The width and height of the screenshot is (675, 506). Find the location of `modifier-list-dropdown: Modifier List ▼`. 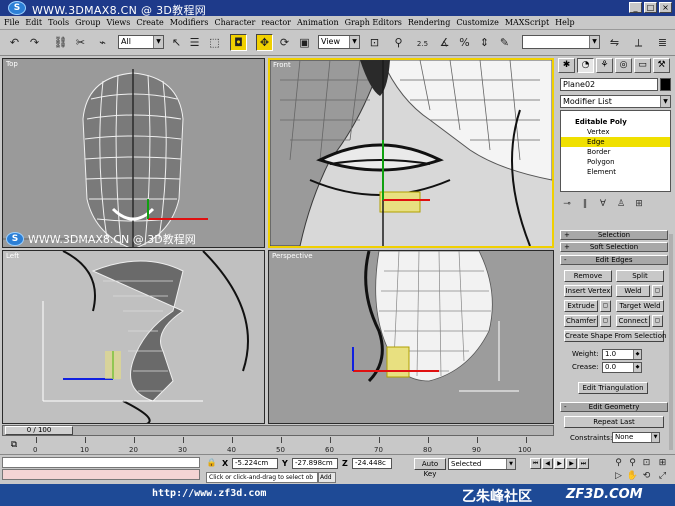

modifier-list-dropdown: Modifier List ▼ is located at coordinates (615, 101).